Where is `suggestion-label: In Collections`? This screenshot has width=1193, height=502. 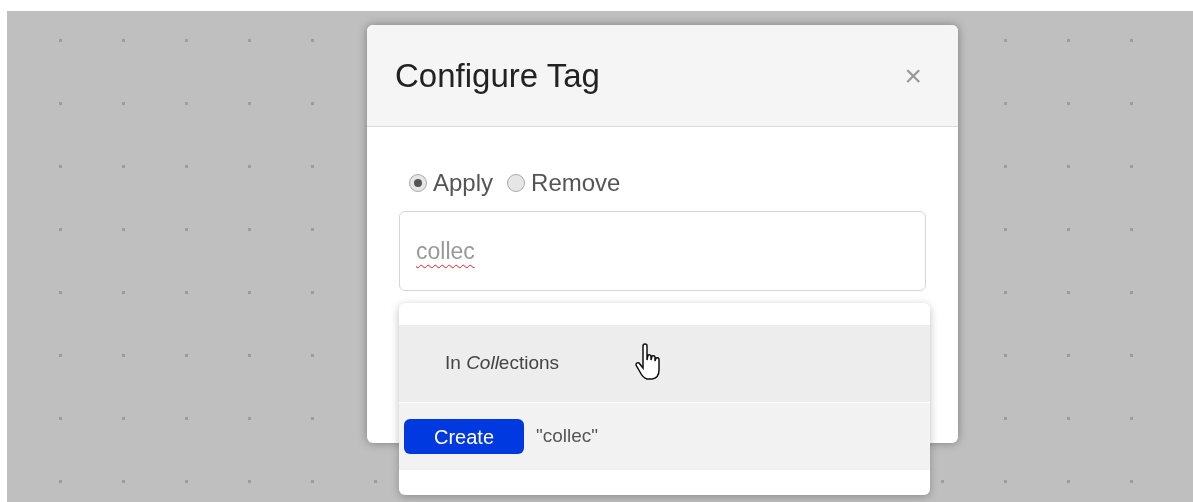
suggestion-label: In Collections is located at coordinates (502, 363).